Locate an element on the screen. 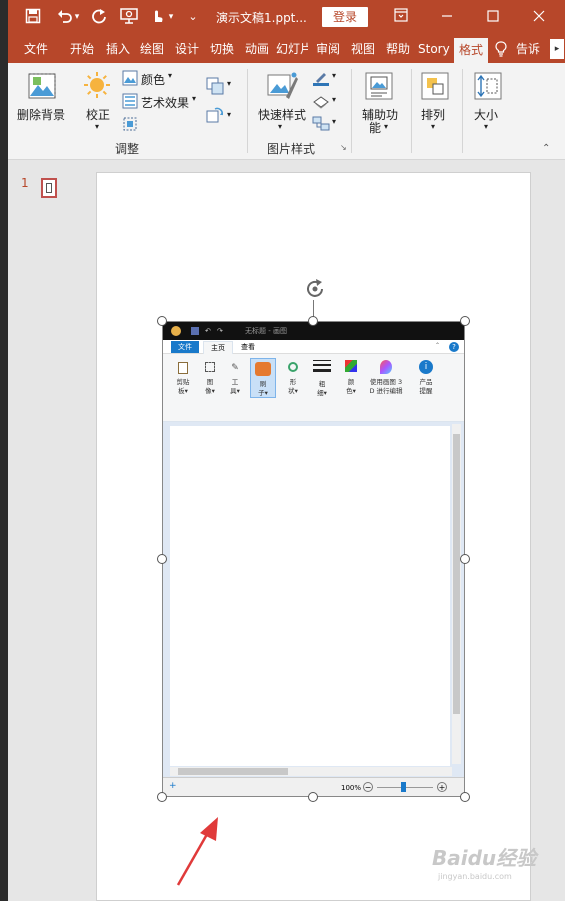 This screenshot has height=901, width=565. paint-tab-home: 主页 is located at coordinates (218, 347).